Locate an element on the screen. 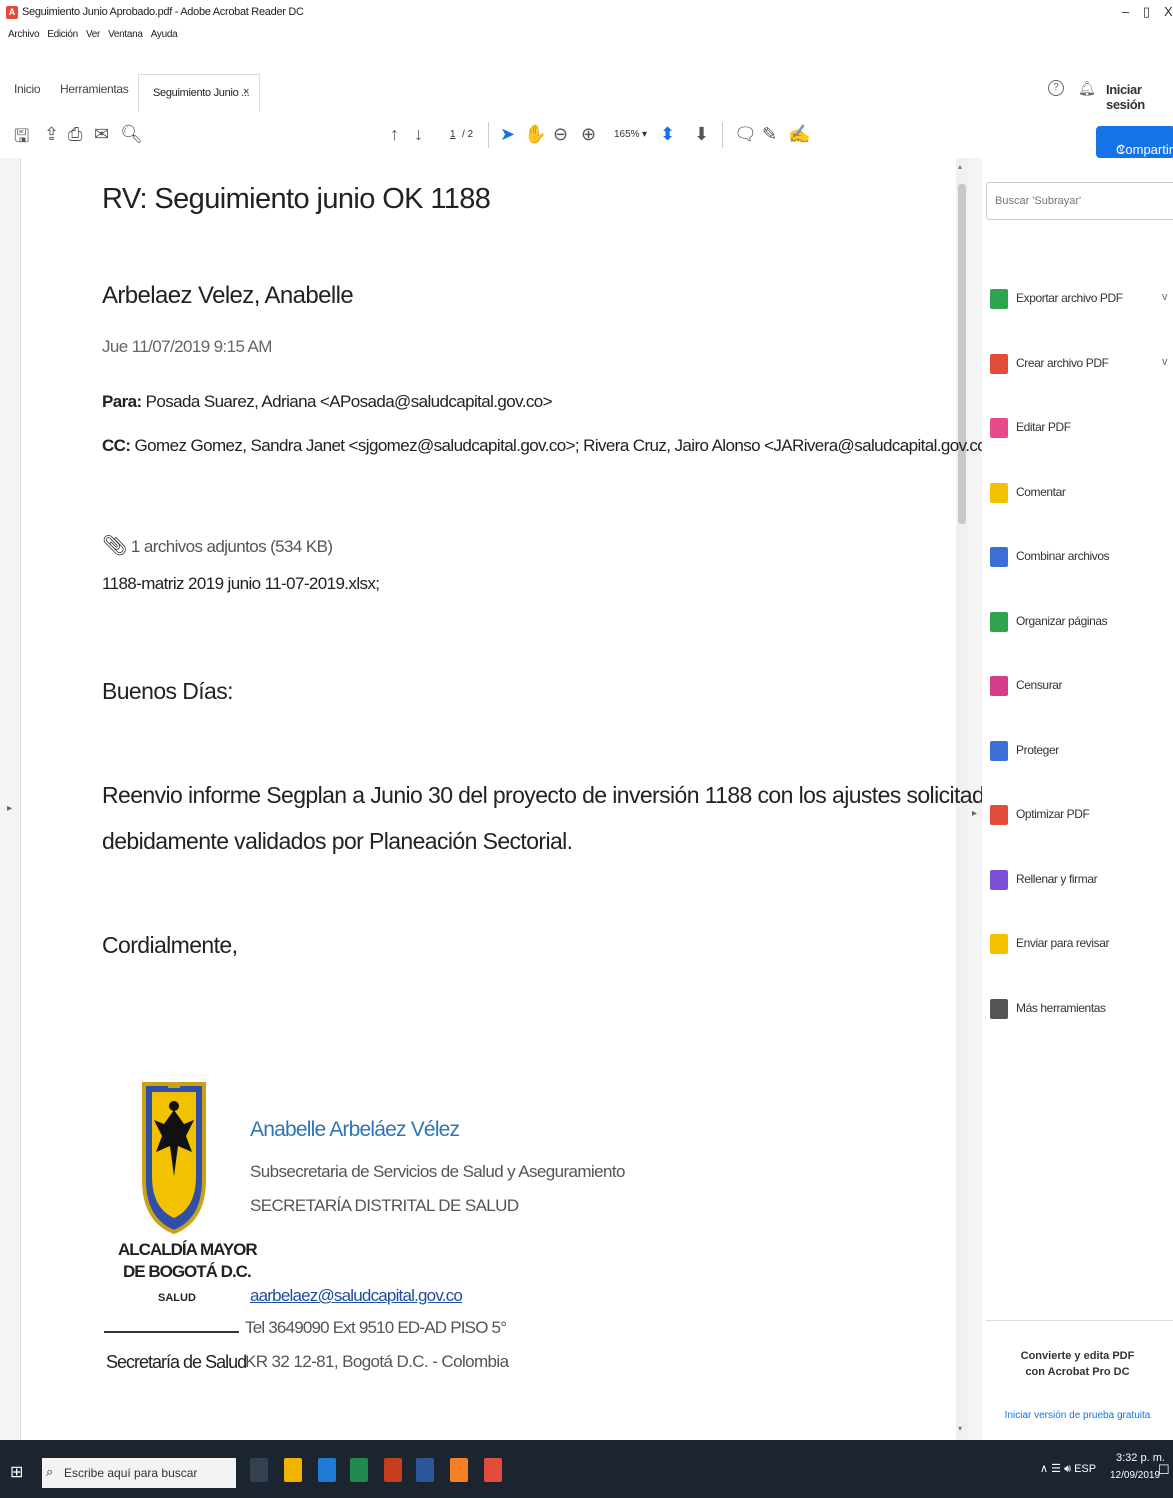 The image size is (1173, 1498). menu-archivo: Archivo is located at coordinates (24, 34).